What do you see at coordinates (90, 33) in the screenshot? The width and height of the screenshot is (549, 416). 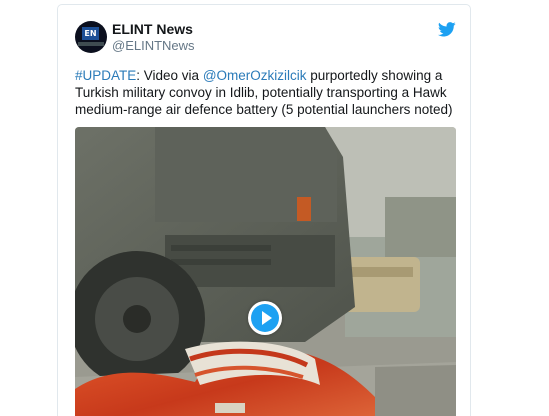 I see `avatar-logo: EN` at bounding box center [90, 33].